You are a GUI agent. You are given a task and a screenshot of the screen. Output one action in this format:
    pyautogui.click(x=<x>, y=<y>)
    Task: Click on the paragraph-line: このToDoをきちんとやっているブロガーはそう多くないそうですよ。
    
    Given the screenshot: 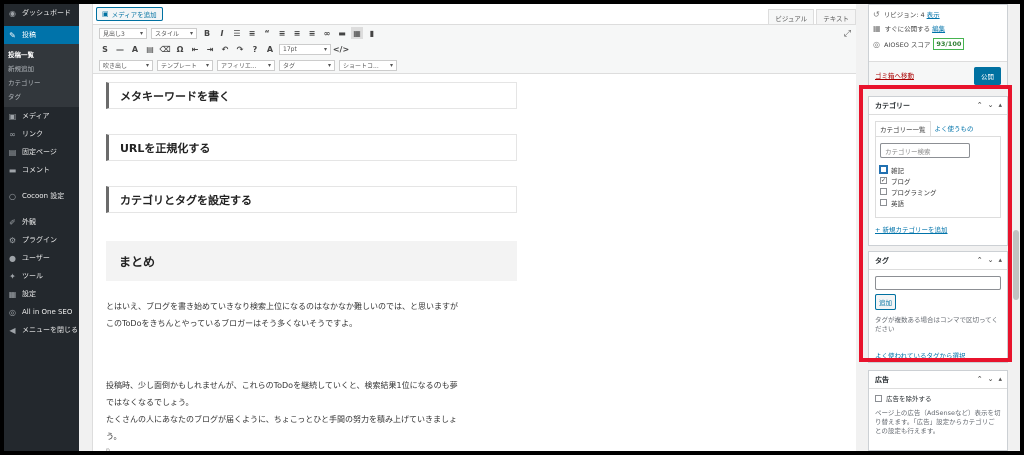 What is the action you would take?
    pyautogui.click(x=316, y=323)
    